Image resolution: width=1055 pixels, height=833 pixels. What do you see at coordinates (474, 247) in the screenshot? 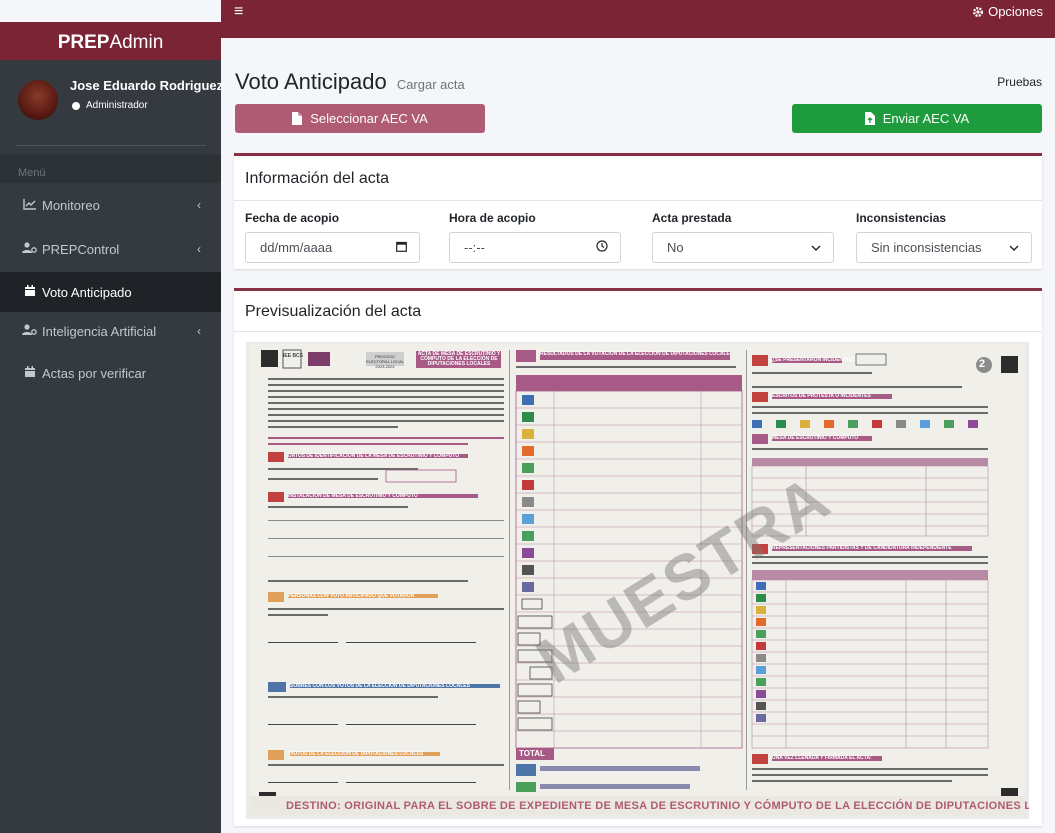
I see `hora-acopio-value: --:--` at bounding box center [474, 247].